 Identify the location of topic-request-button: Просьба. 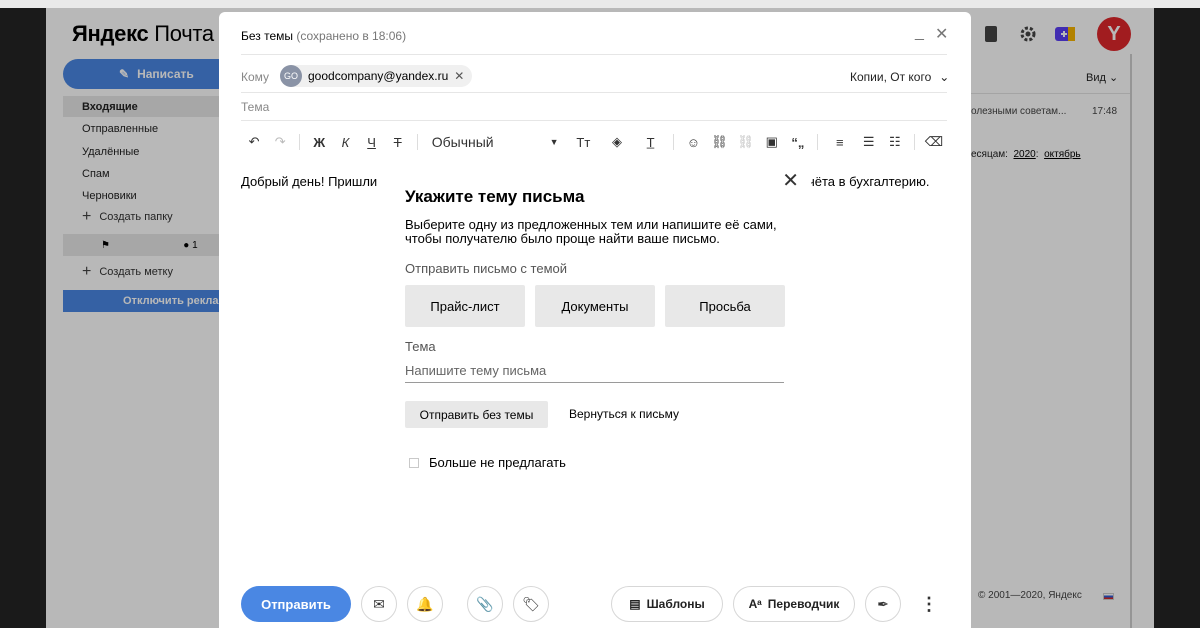
(725, 306).